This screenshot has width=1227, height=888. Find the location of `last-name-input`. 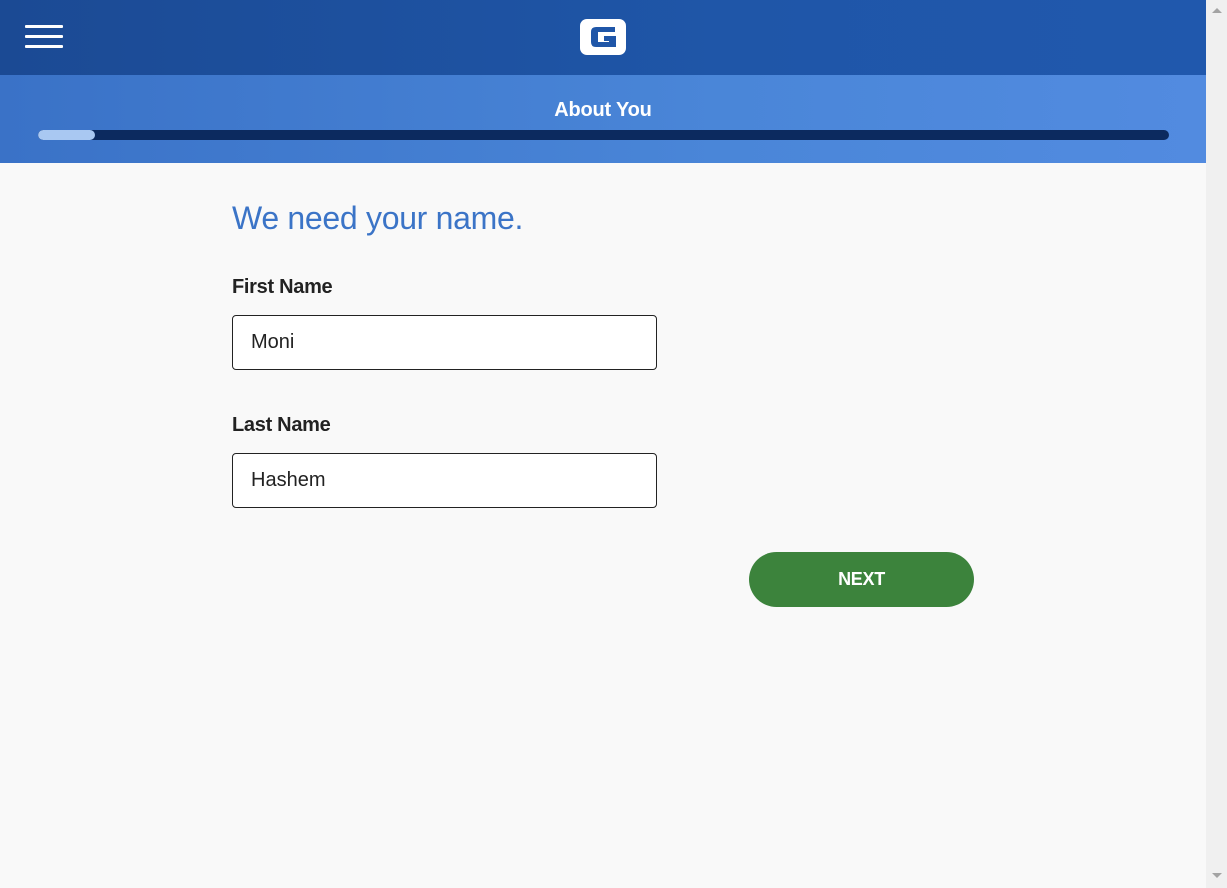

last-name-input is located at coordinates (444, 480).